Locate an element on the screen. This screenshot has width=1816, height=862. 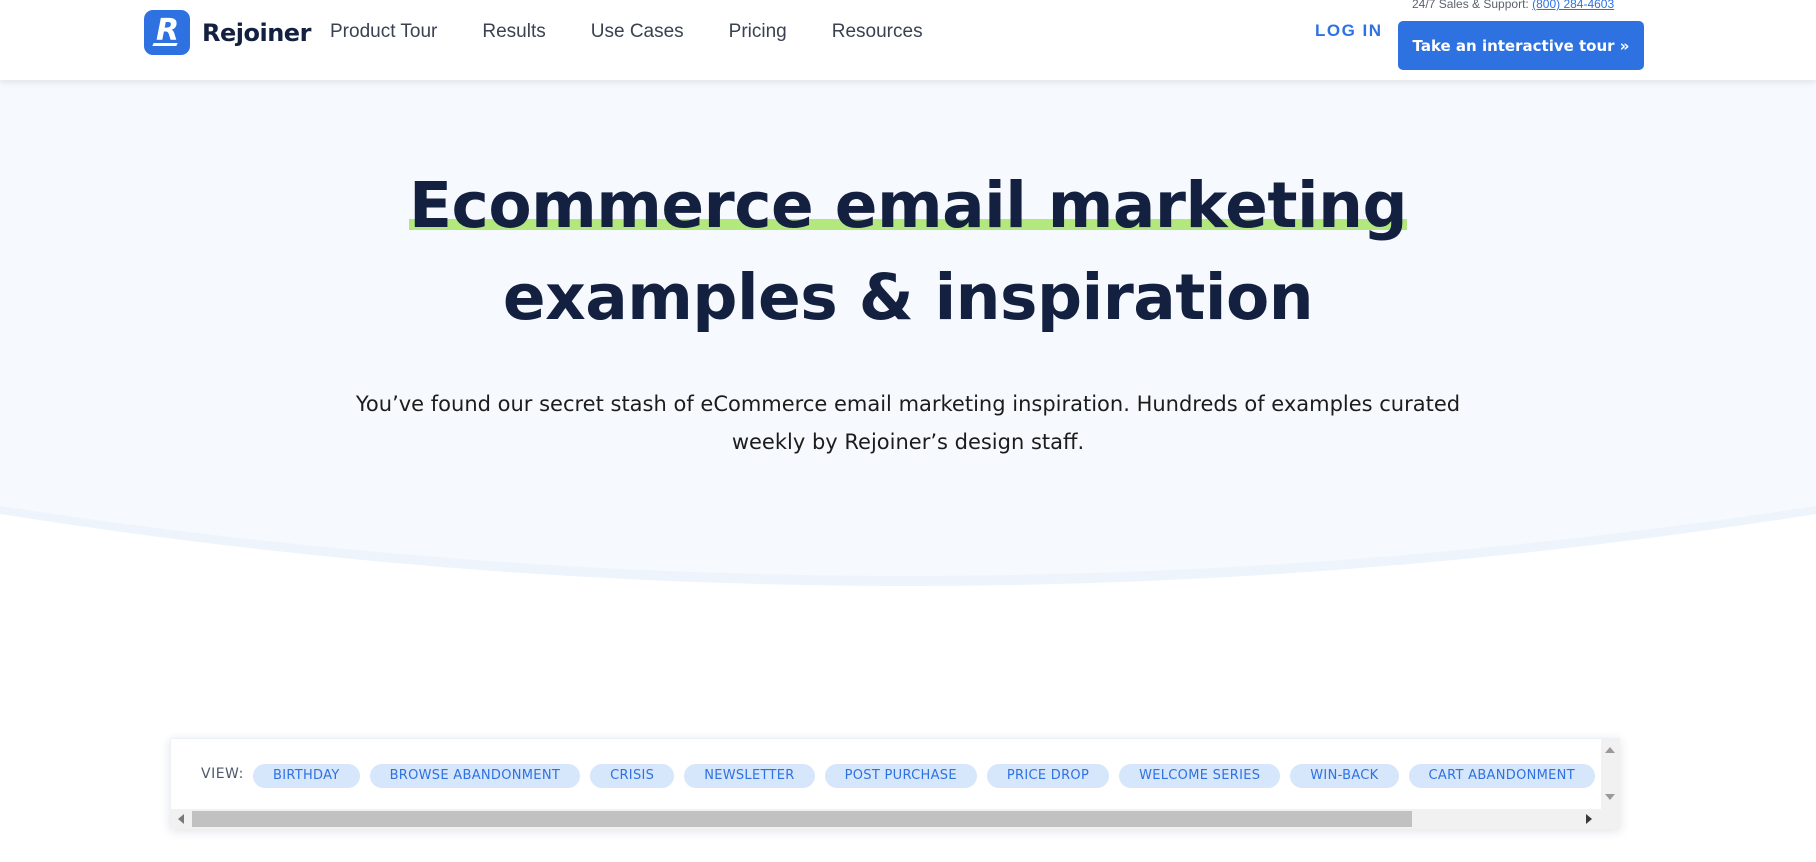
logo-mark-icon: R is located at coordinates (167, 32).